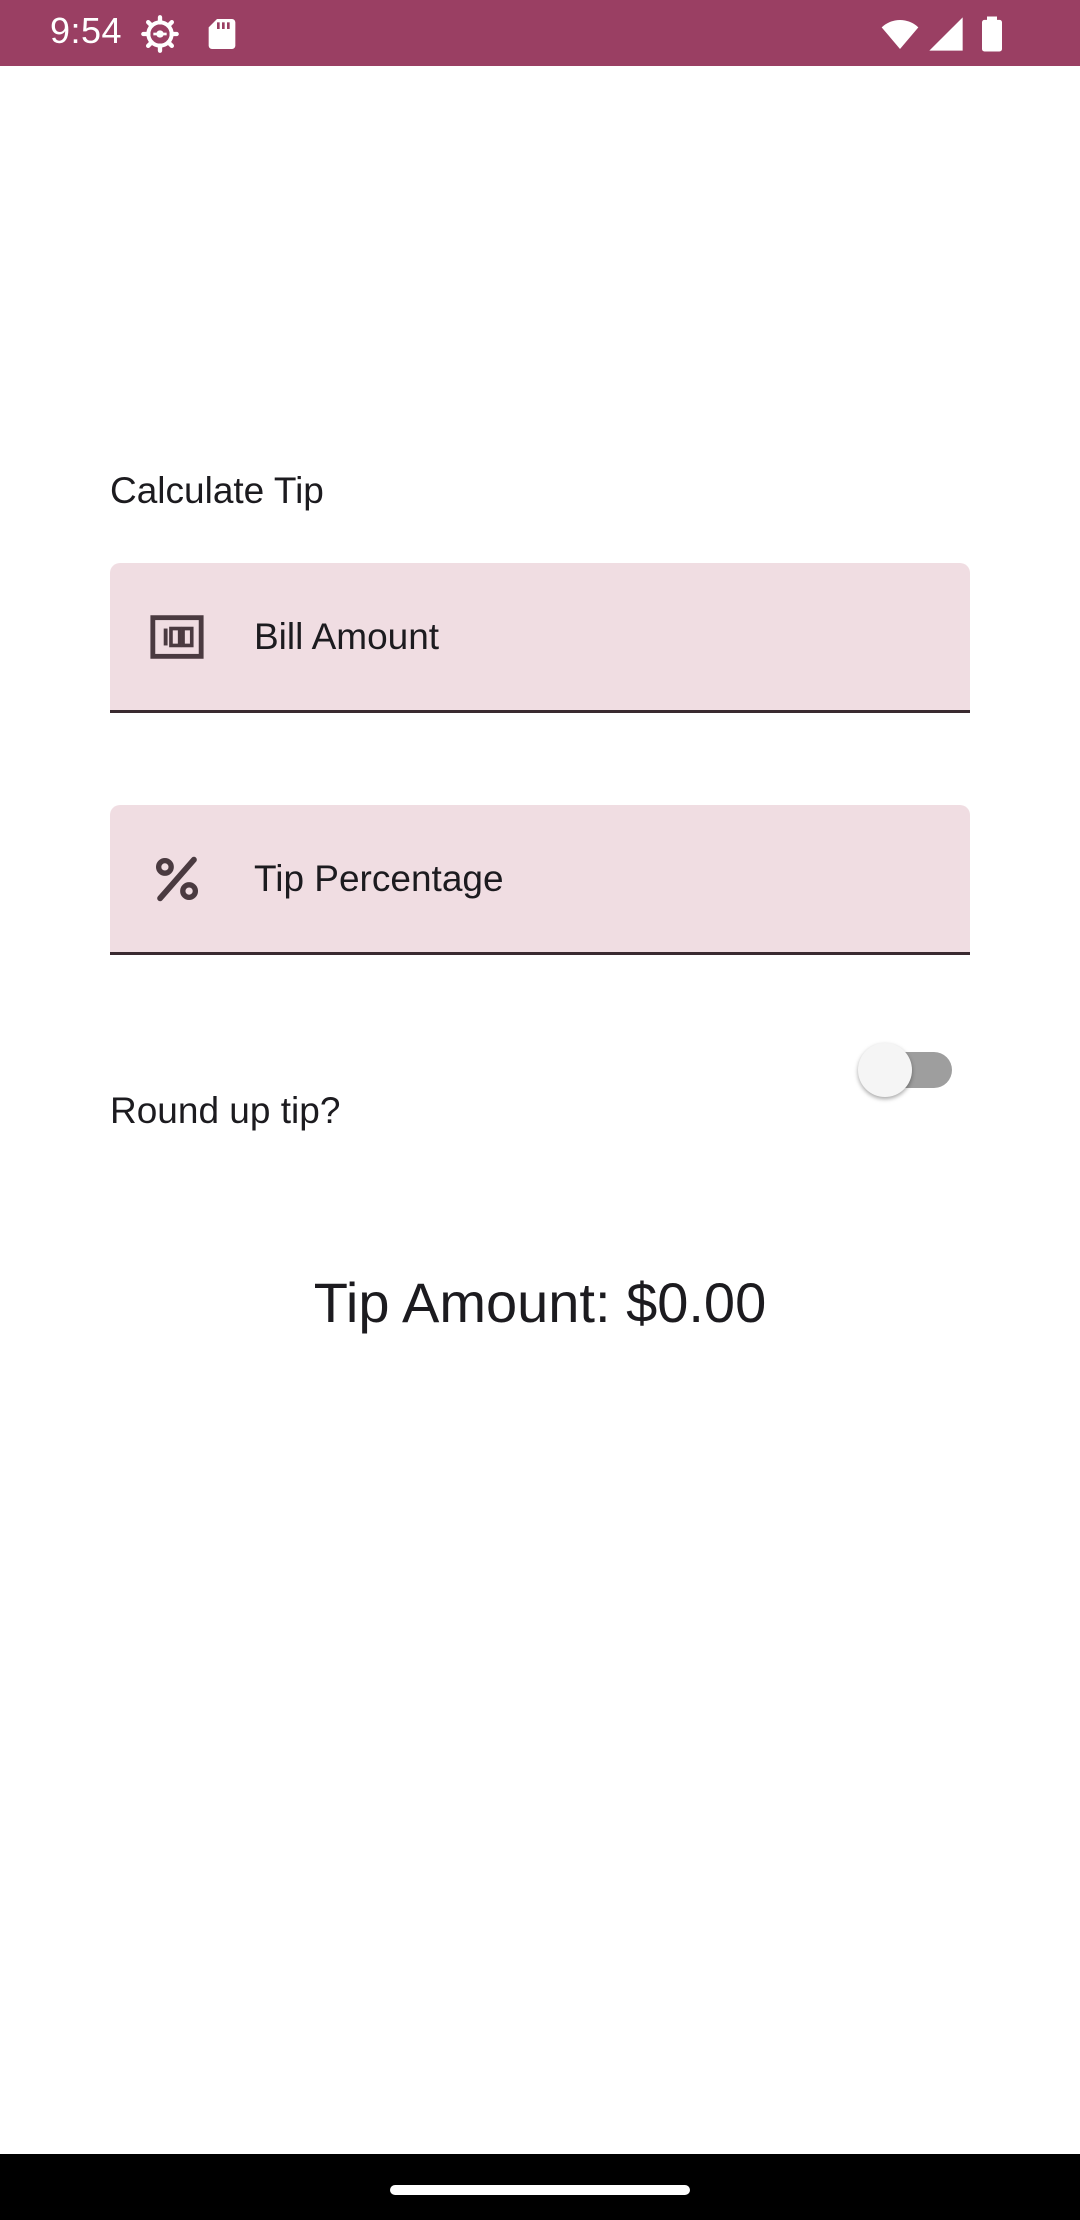 This screenshot has height=2220, width=1080. What do you see at coordinates (160, 34) in the screenshot?
I see `settings-gear-icon` at bounding box center [160, 34].